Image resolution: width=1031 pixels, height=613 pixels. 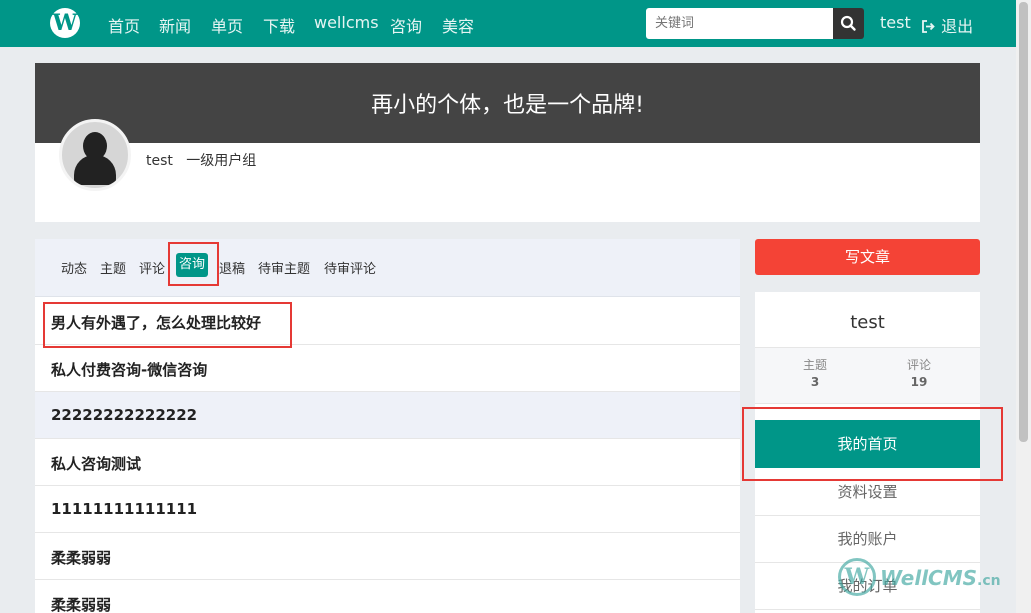 What do you see at coordinates (175, 25) in the screenshot?
I see `nav-item-news: 新闻` at bounding box center [175, 25].